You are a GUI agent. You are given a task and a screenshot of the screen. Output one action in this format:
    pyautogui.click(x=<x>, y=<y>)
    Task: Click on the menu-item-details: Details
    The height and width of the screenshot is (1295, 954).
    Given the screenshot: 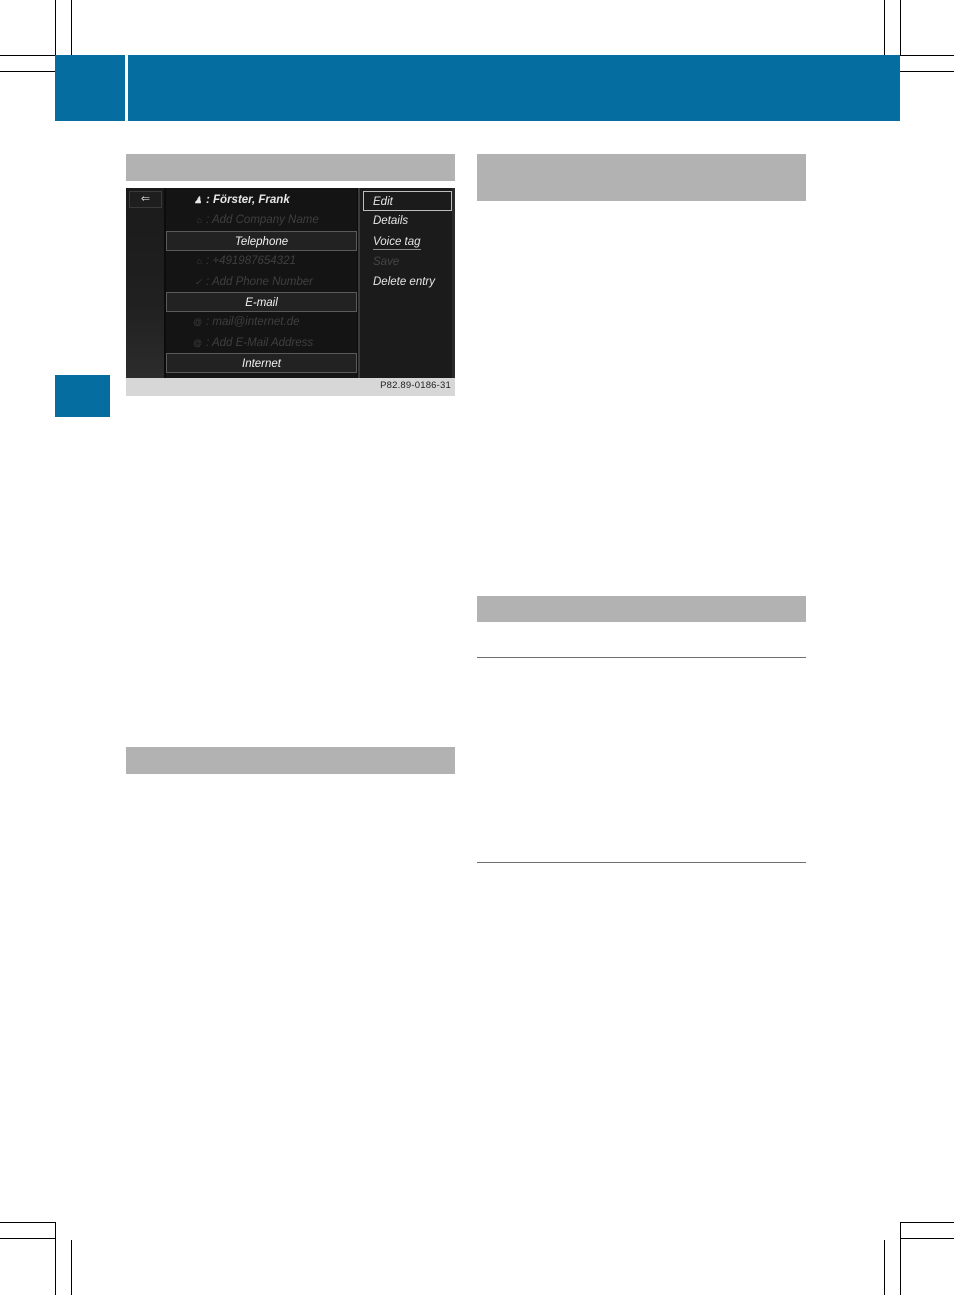 What is the action you would take?
    pyautogui.click(x=407, y=221)
    